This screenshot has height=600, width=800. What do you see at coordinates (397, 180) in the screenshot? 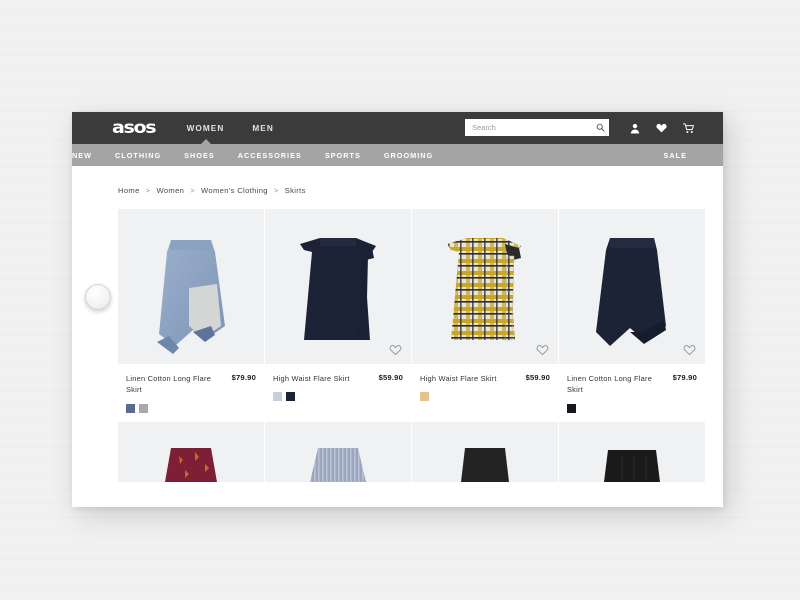
I see `breadcrumb: Home > Women > Women's Clothing > Skirts` at bounding box center [397, 180].